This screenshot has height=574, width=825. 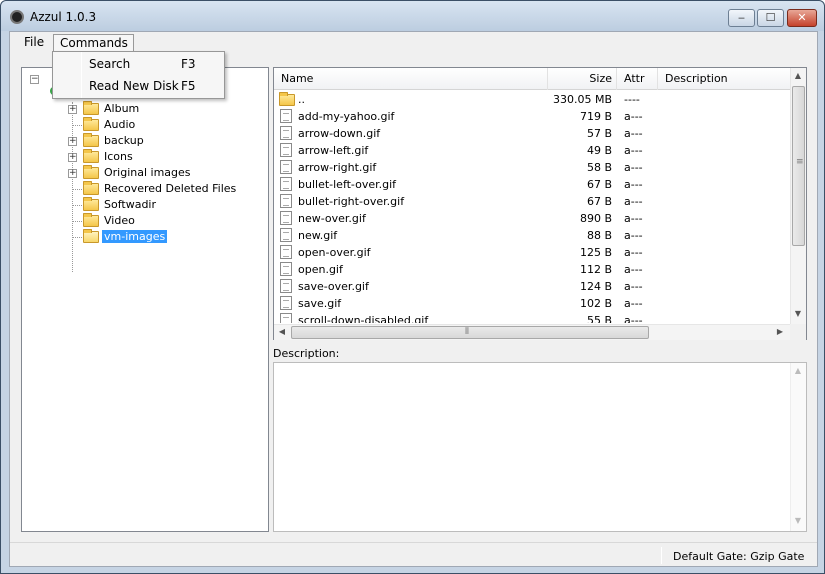 What do you see at coordinates (532, 201) in the screenshot?
I see `list-item: bullet-right-over.gif 67 B a---` at bounding box center [532, 201].